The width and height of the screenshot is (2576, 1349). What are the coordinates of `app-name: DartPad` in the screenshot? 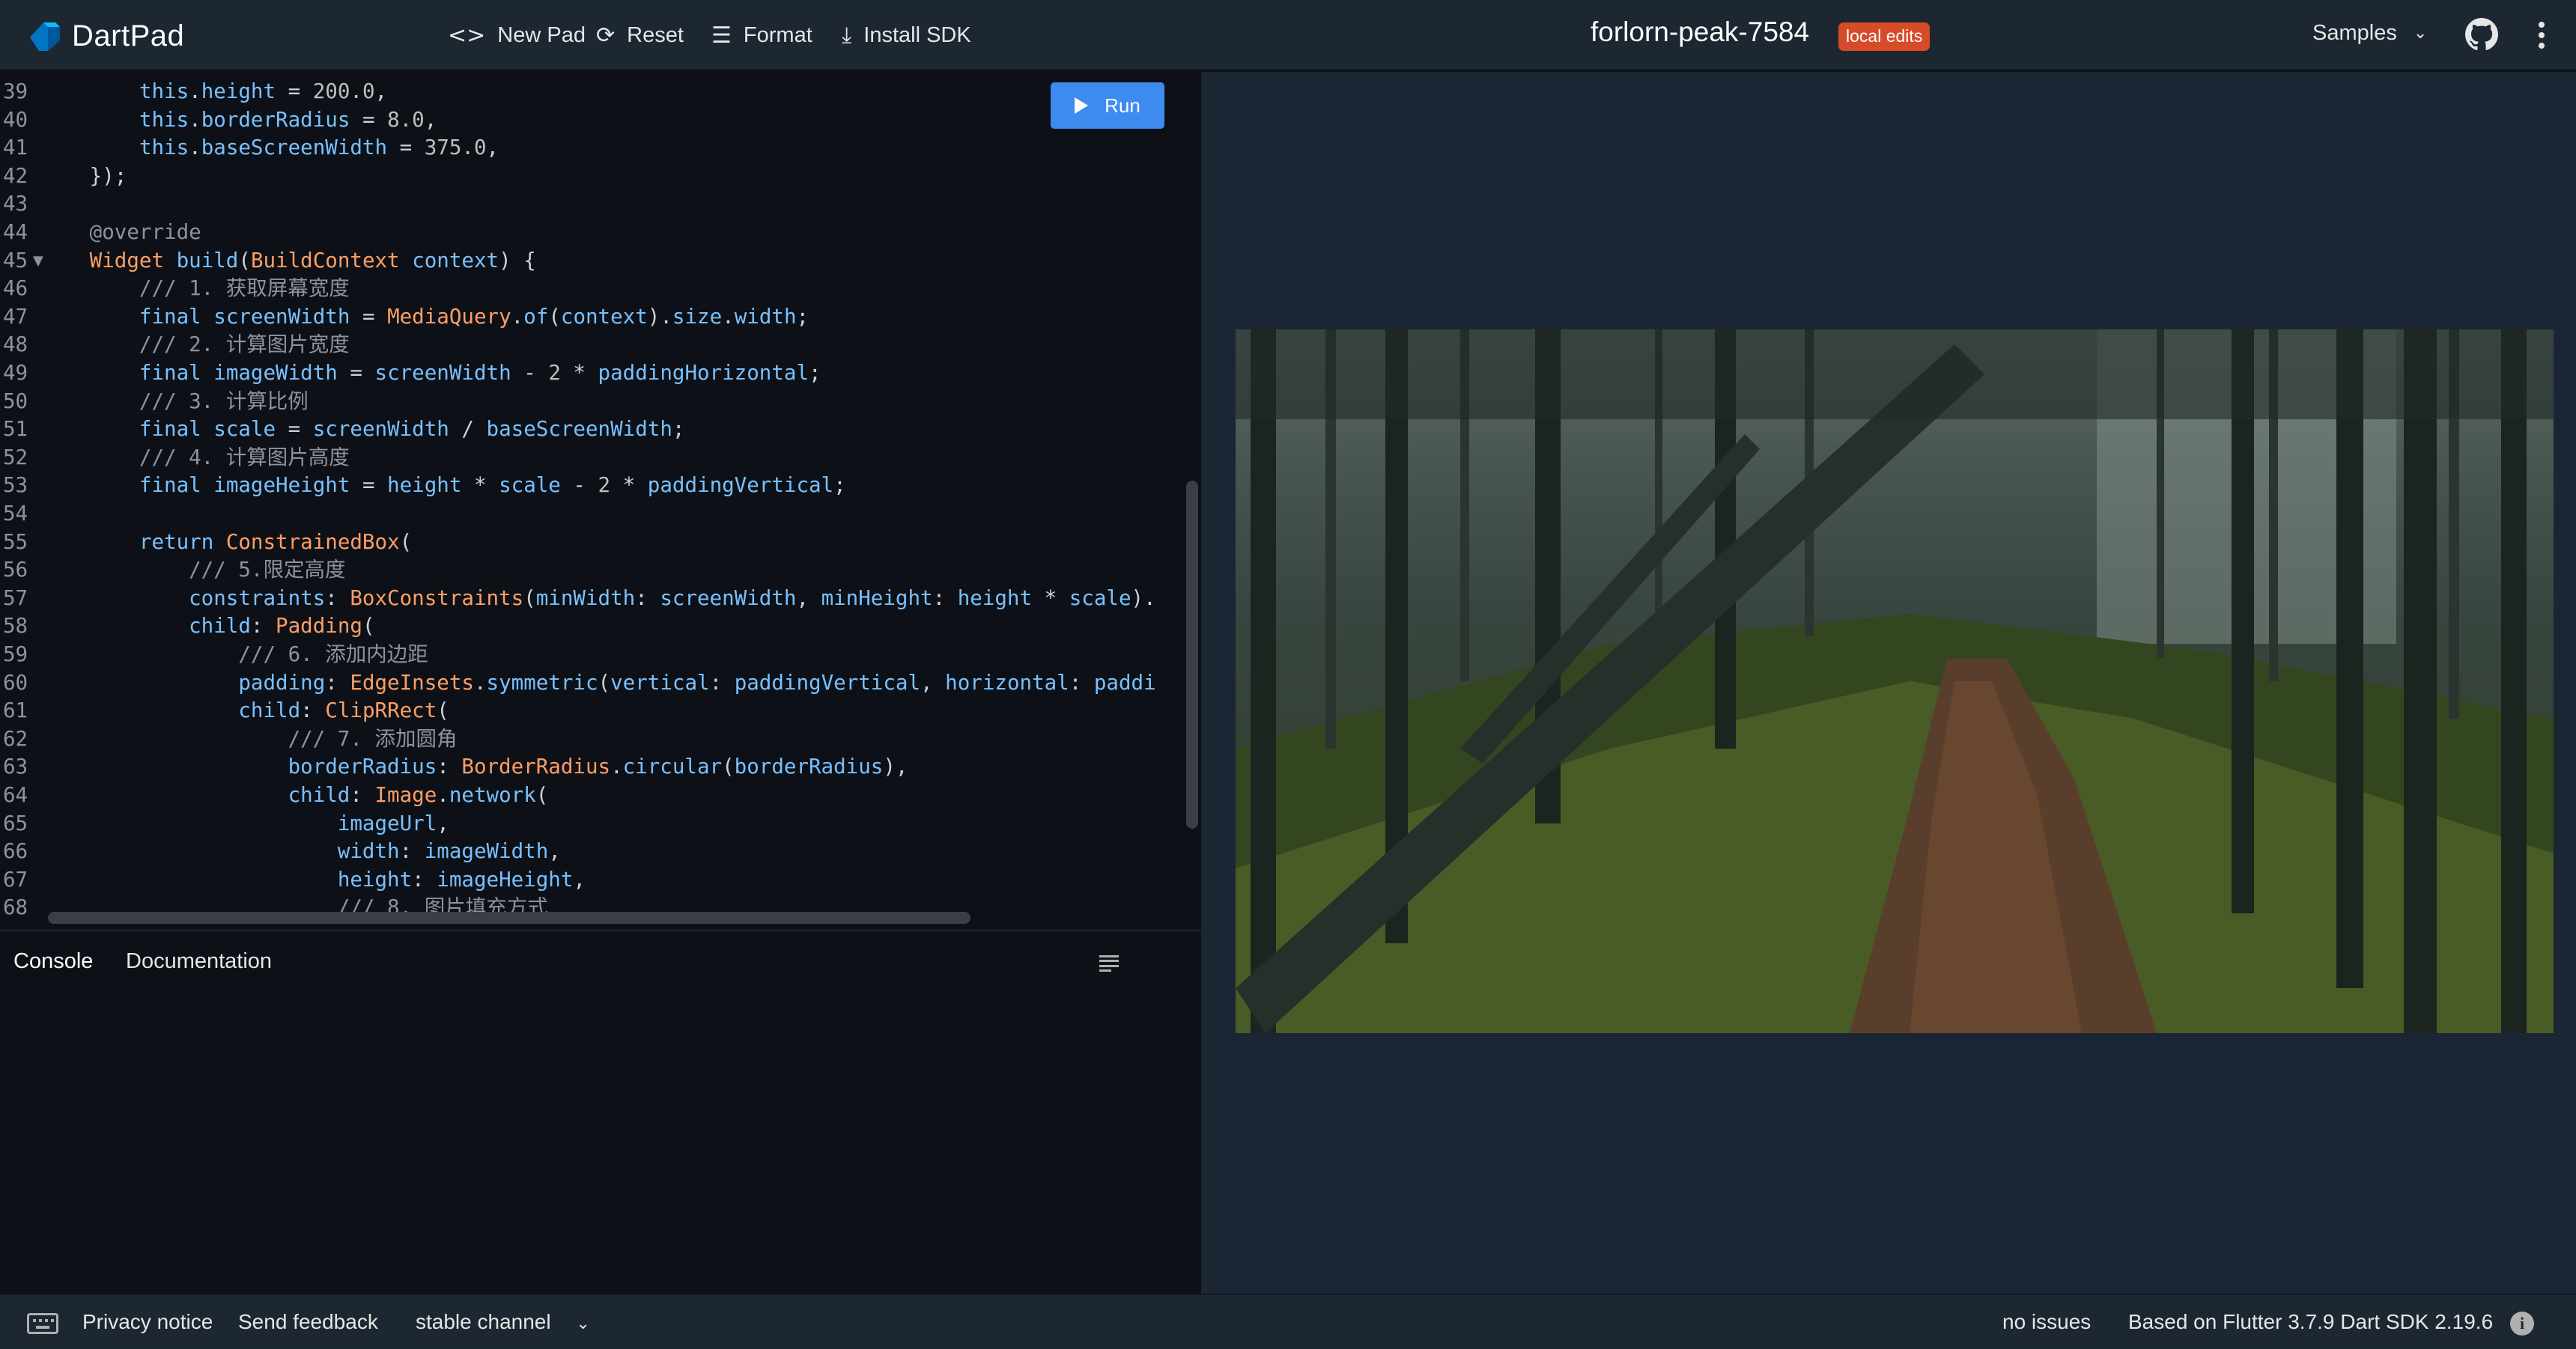 It's located at (128, 35).